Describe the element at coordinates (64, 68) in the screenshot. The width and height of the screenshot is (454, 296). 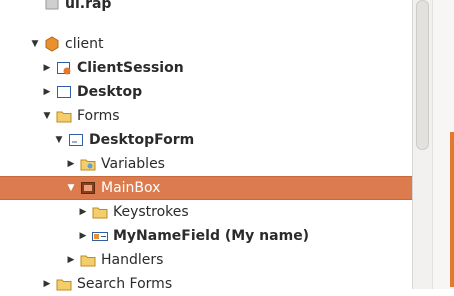
I see `session-icon` at that location.